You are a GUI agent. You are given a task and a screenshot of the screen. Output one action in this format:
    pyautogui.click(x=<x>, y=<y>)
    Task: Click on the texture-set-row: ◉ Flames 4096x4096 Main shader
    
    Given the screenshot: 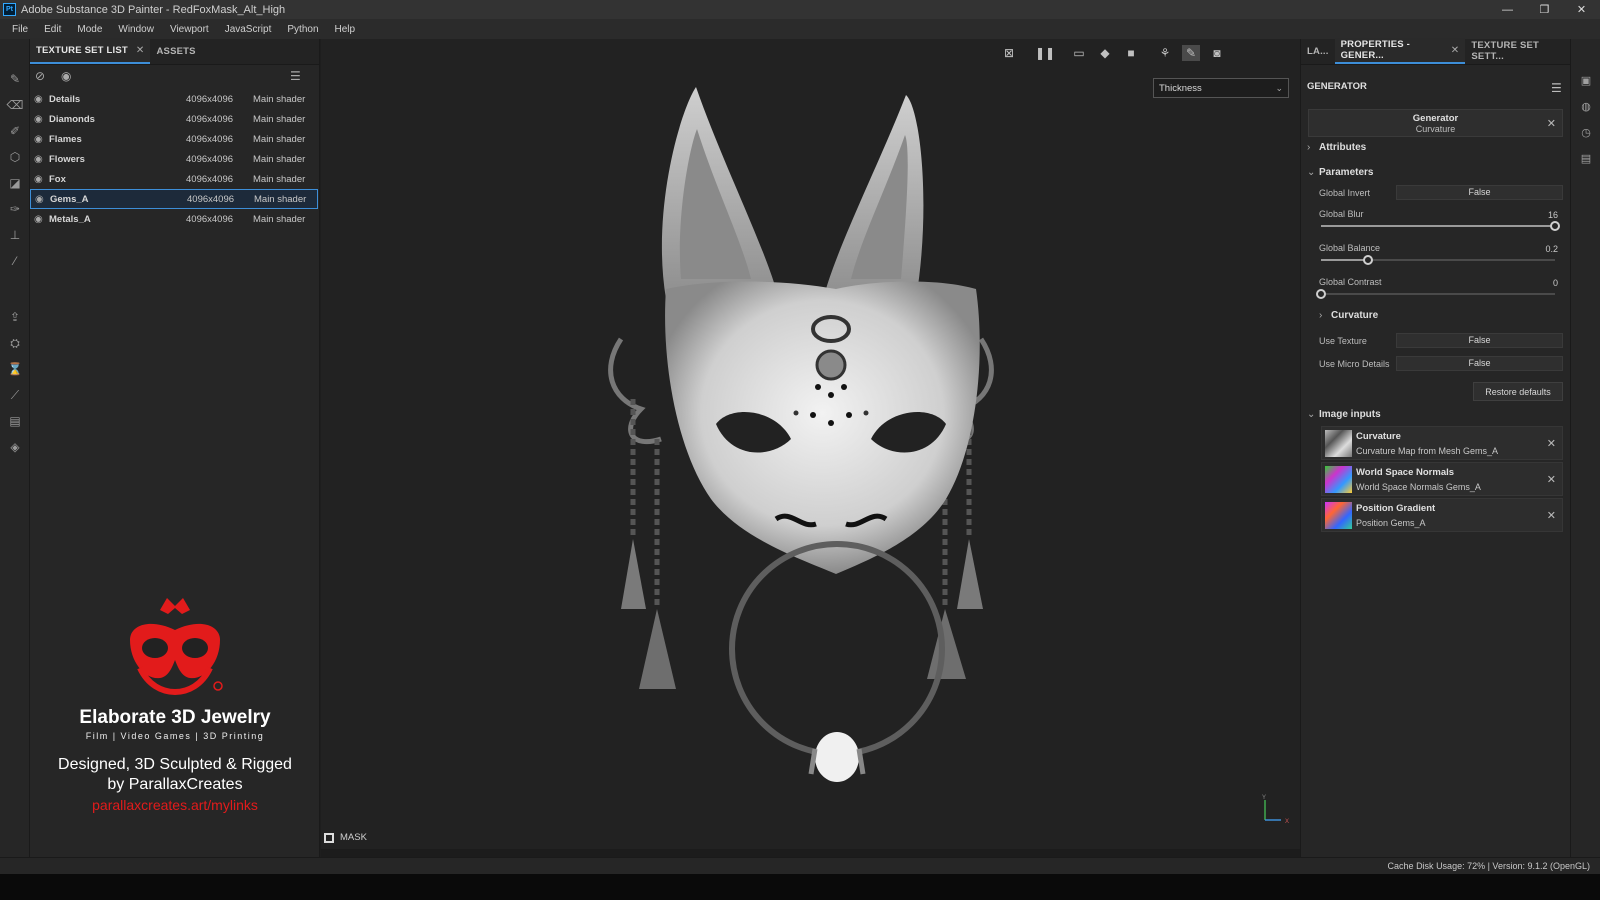 What is the action you would take?
    pyautogui.click(x=174, y=139)
    